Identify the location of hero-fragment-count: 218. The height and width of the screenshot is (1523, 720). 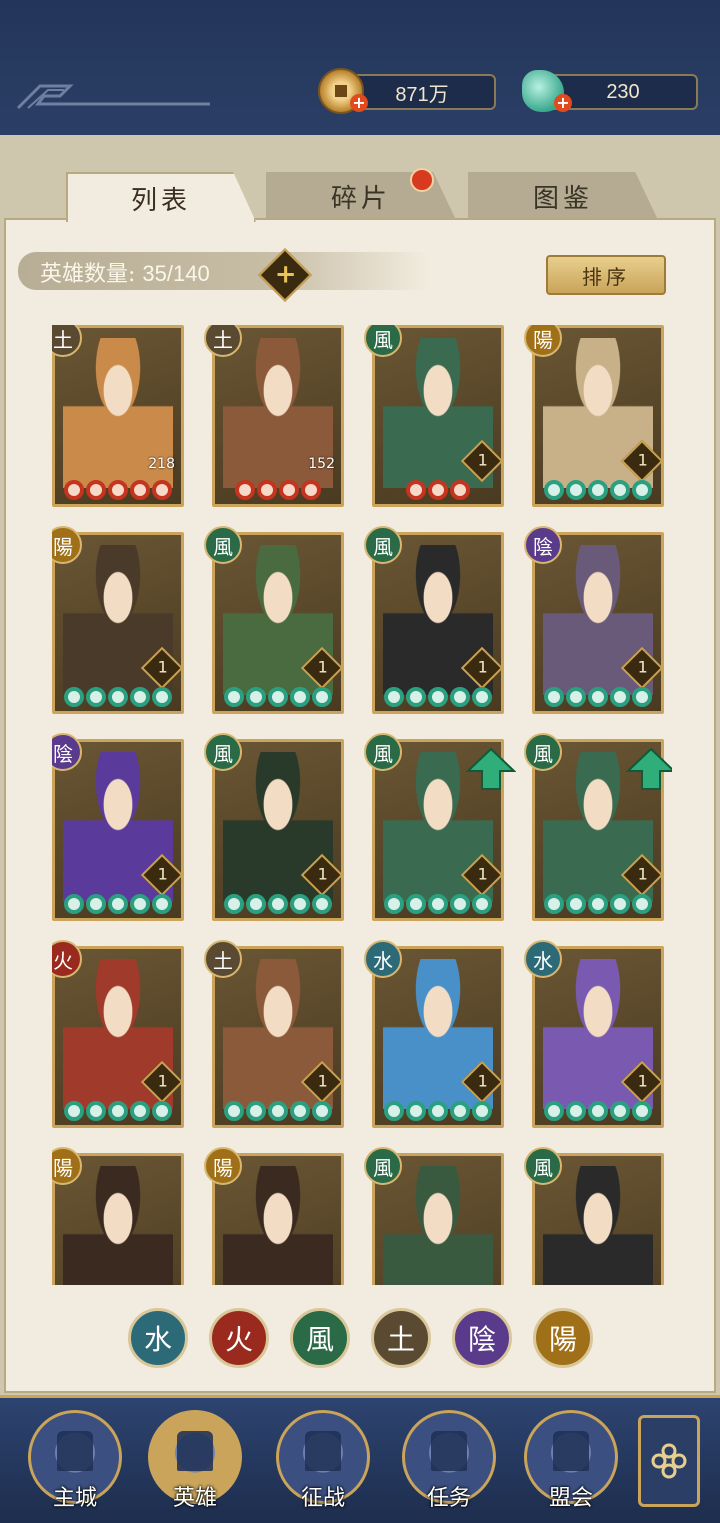
(161, 464).